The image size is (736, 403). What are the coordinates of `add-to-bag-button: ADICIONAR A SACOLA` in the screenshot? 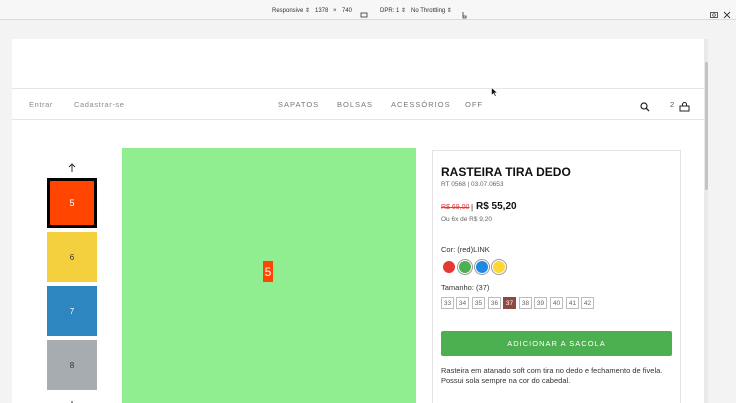 It's located at (556, 343).